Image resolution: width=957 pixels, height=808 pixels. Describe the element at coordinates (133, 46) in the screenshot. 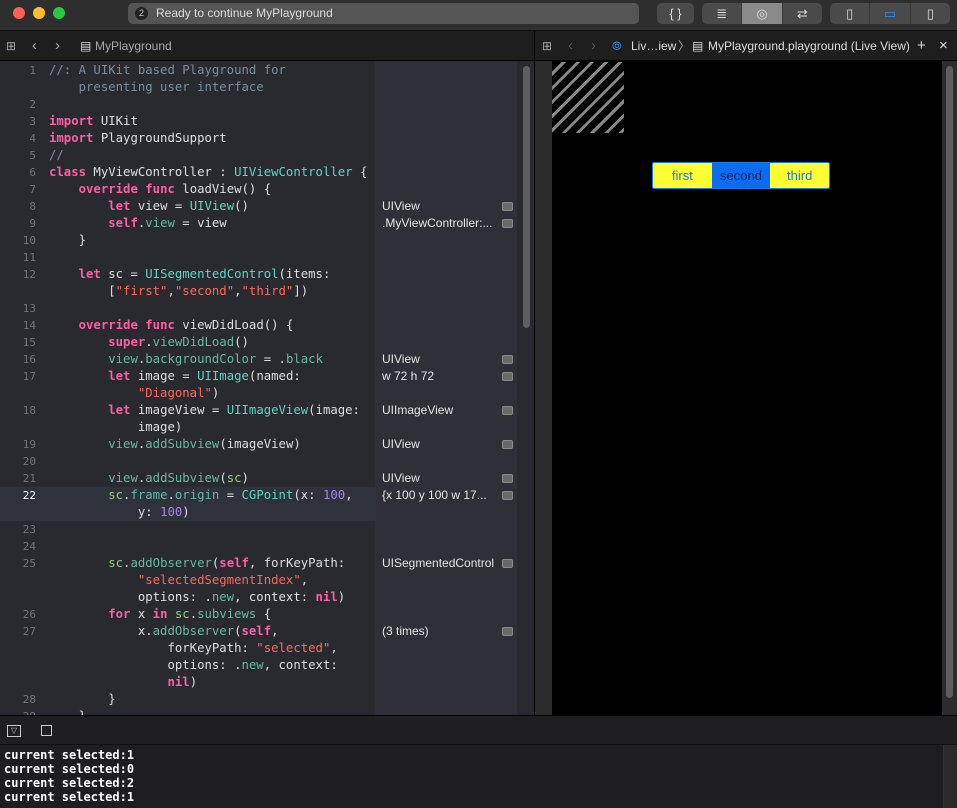

I see `breadcrumb-file: MyPlayground` at that location.